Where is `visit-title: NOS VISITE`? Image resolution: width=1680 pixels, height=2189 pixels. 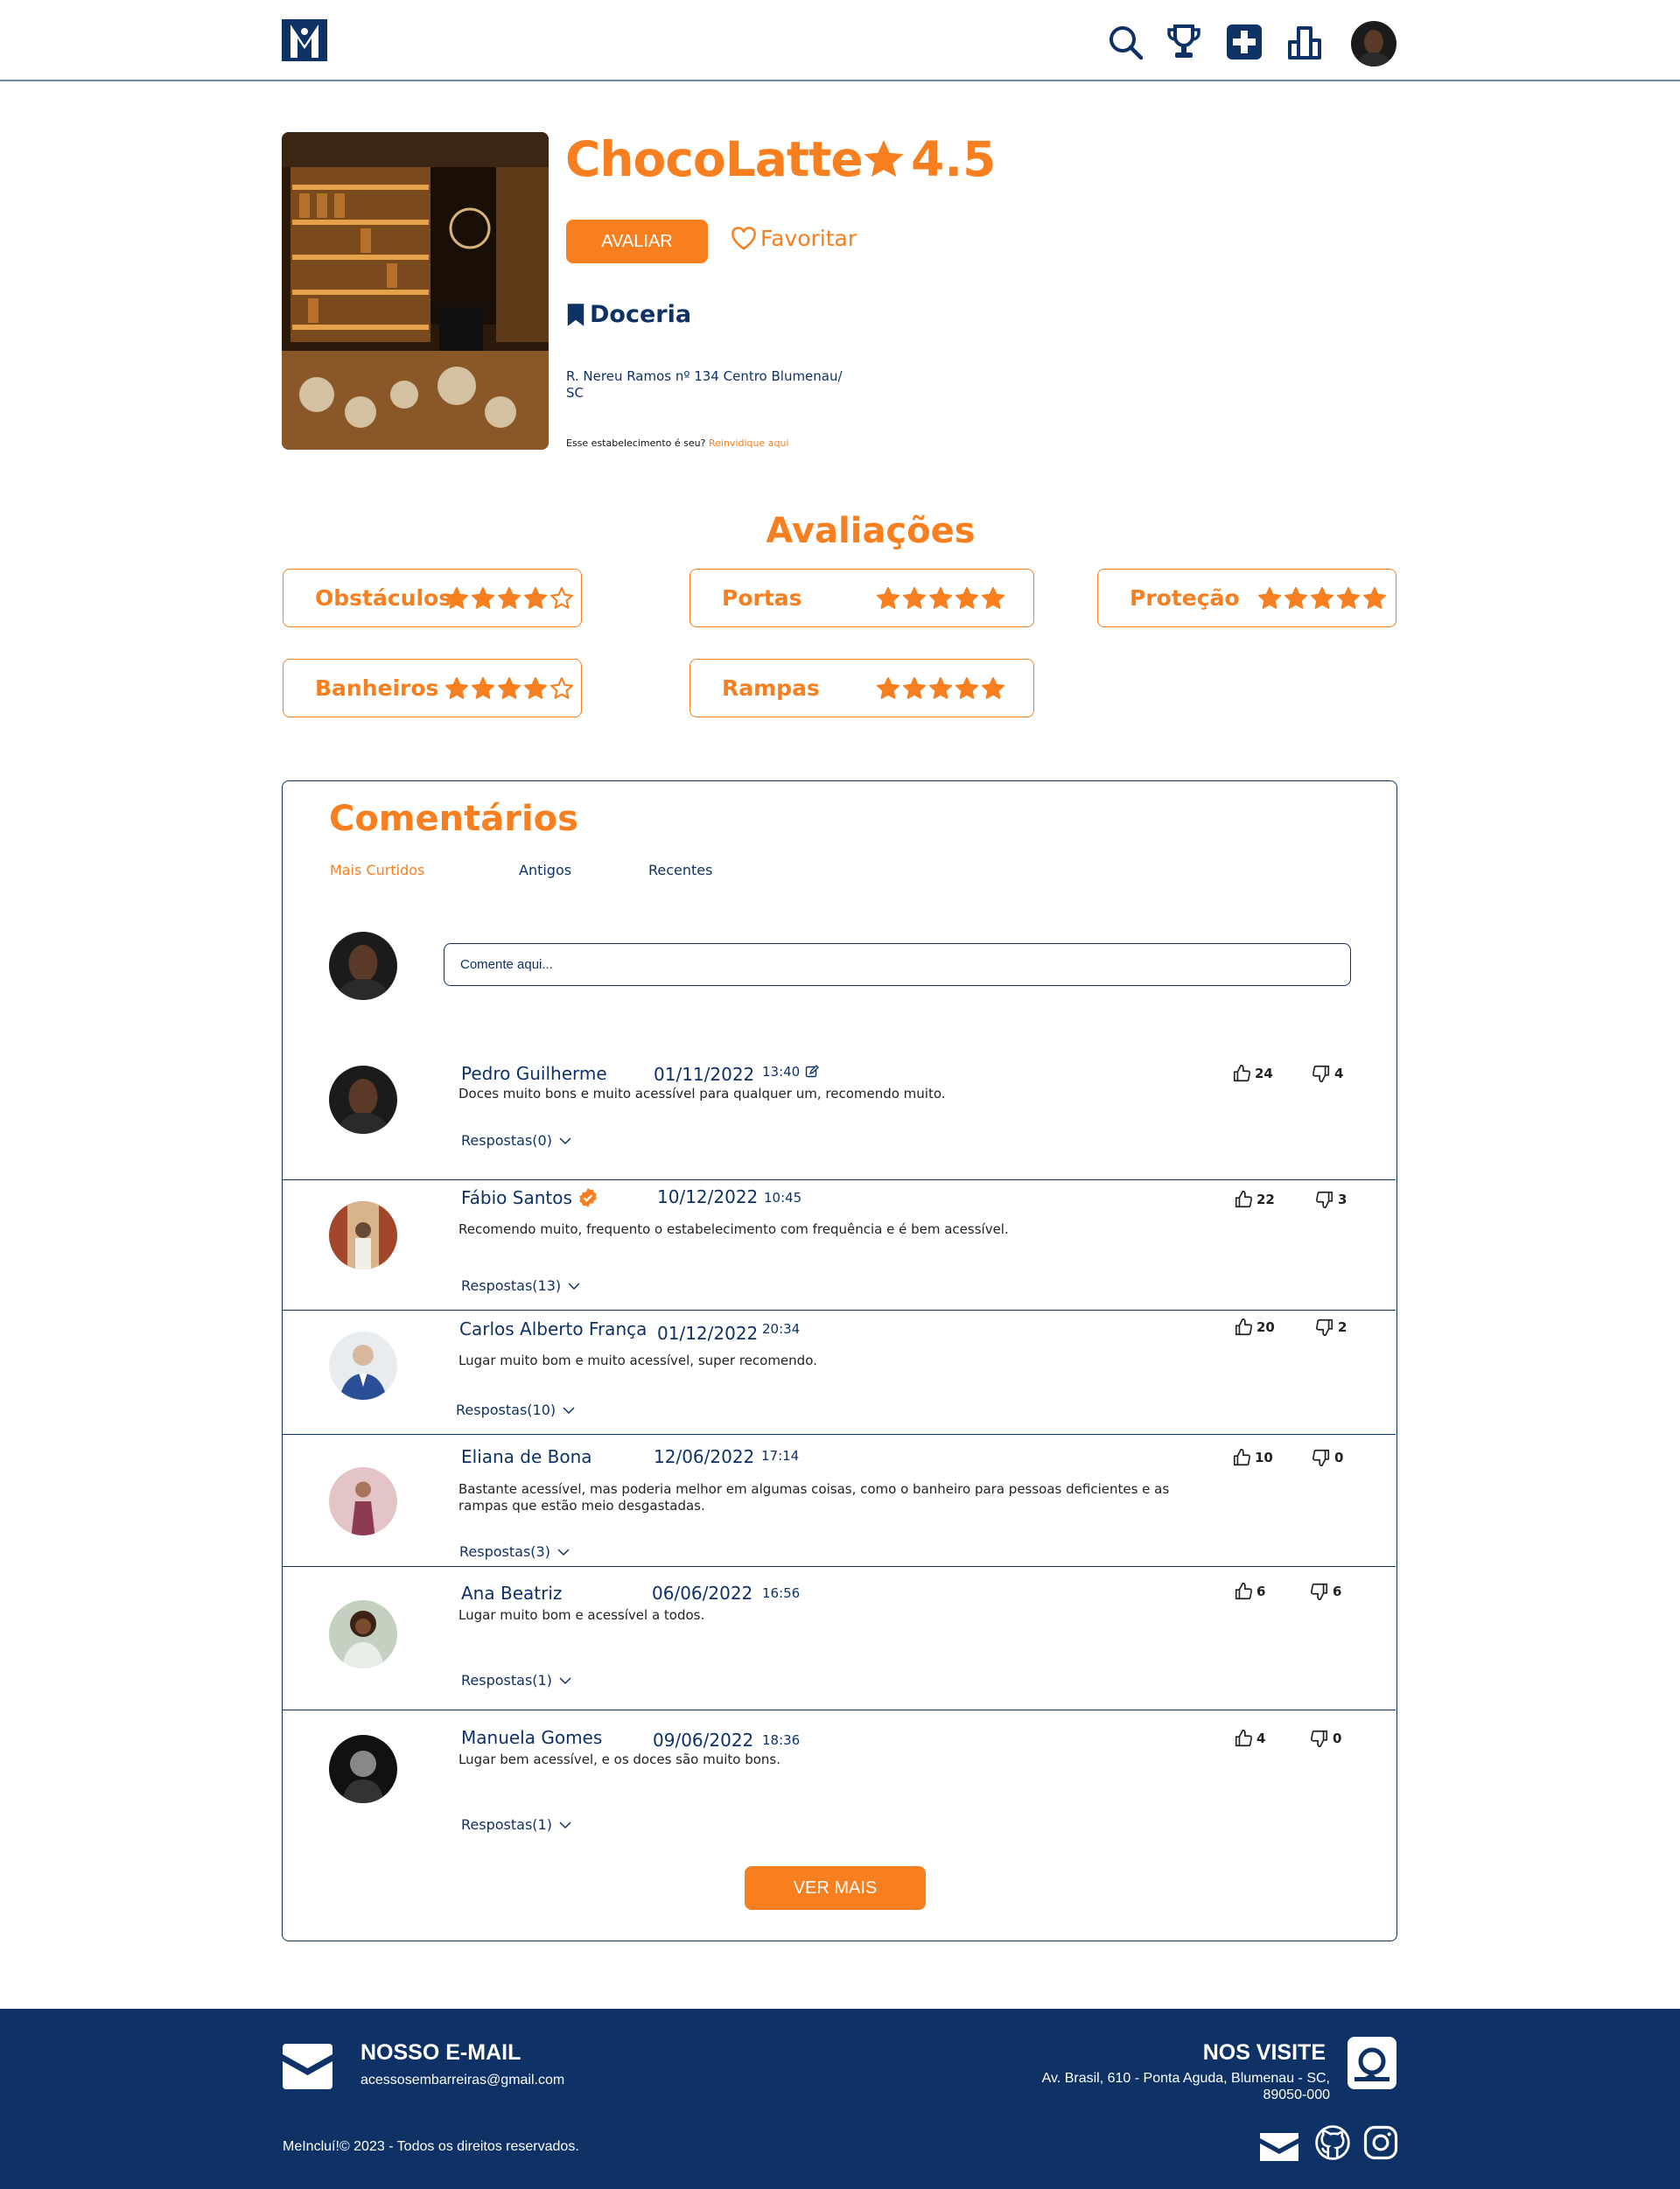 visit-title: NOS VISITE is located at coordinates (1264, 2052).